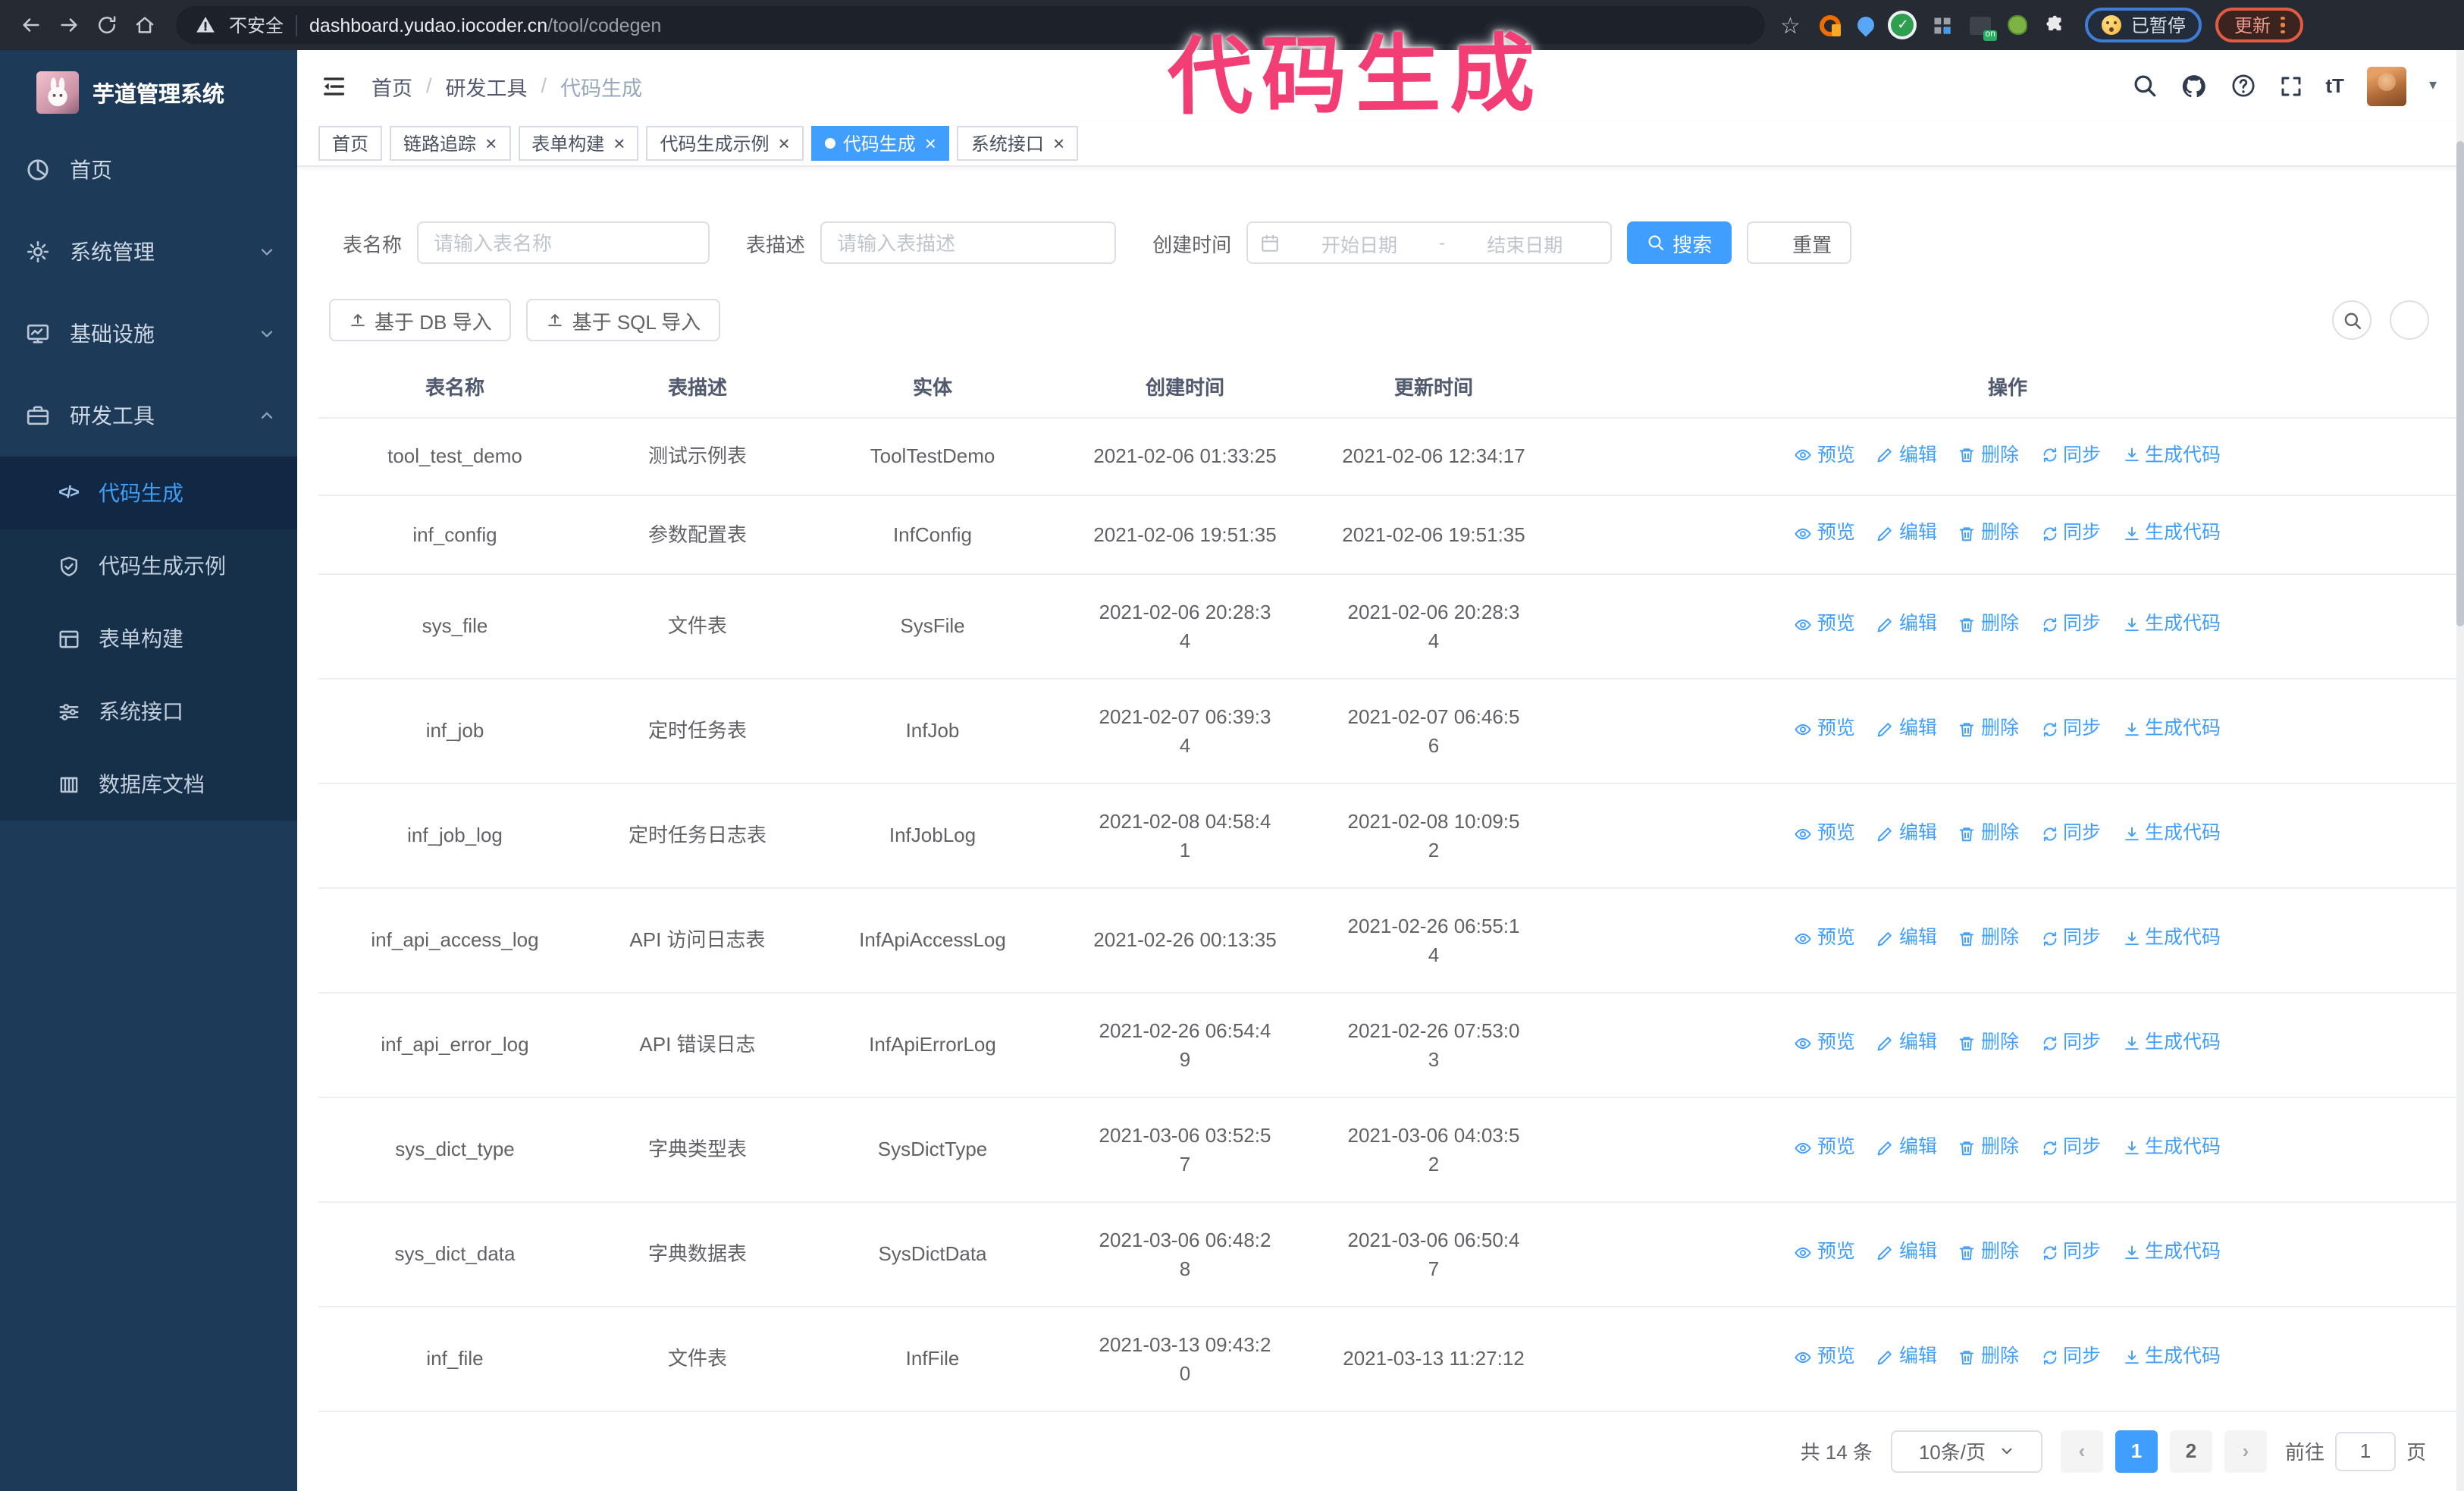  What do you see at coordinates (392, 86) in the screenshot?
I see `breadcrumb-item: 首页` at bounding box center [392, 86].